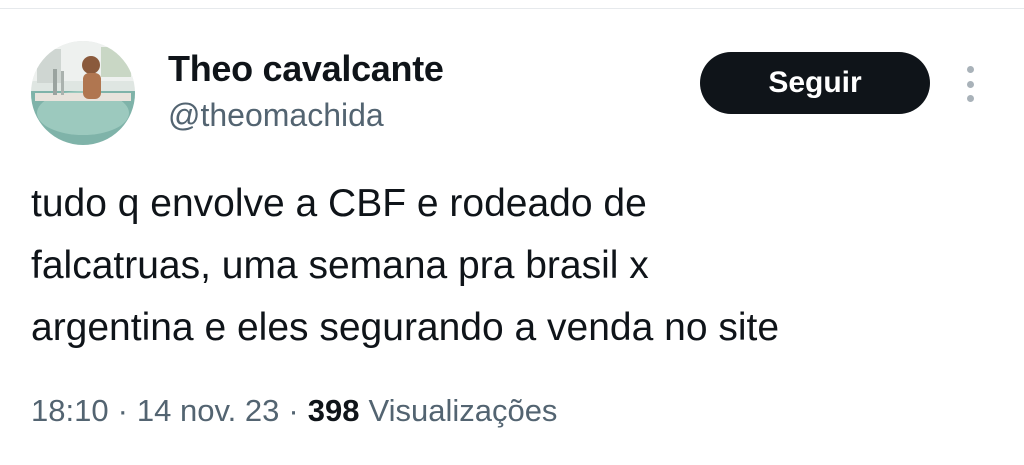  What do you see at coordinates (306, 69) in the screenshot?
I see `author-display-name: Theo cavalcante` at bounding box center [306, 69].